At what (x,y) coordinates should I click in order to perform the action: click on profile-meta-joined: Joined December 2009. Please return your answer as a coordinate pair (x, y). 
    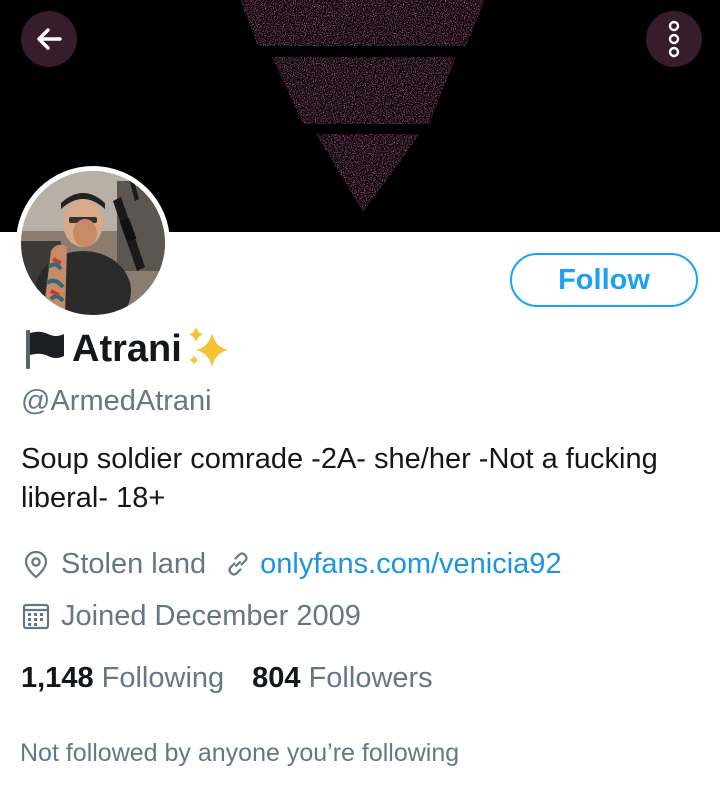
    Looking at the image, I should click on (191, 616).